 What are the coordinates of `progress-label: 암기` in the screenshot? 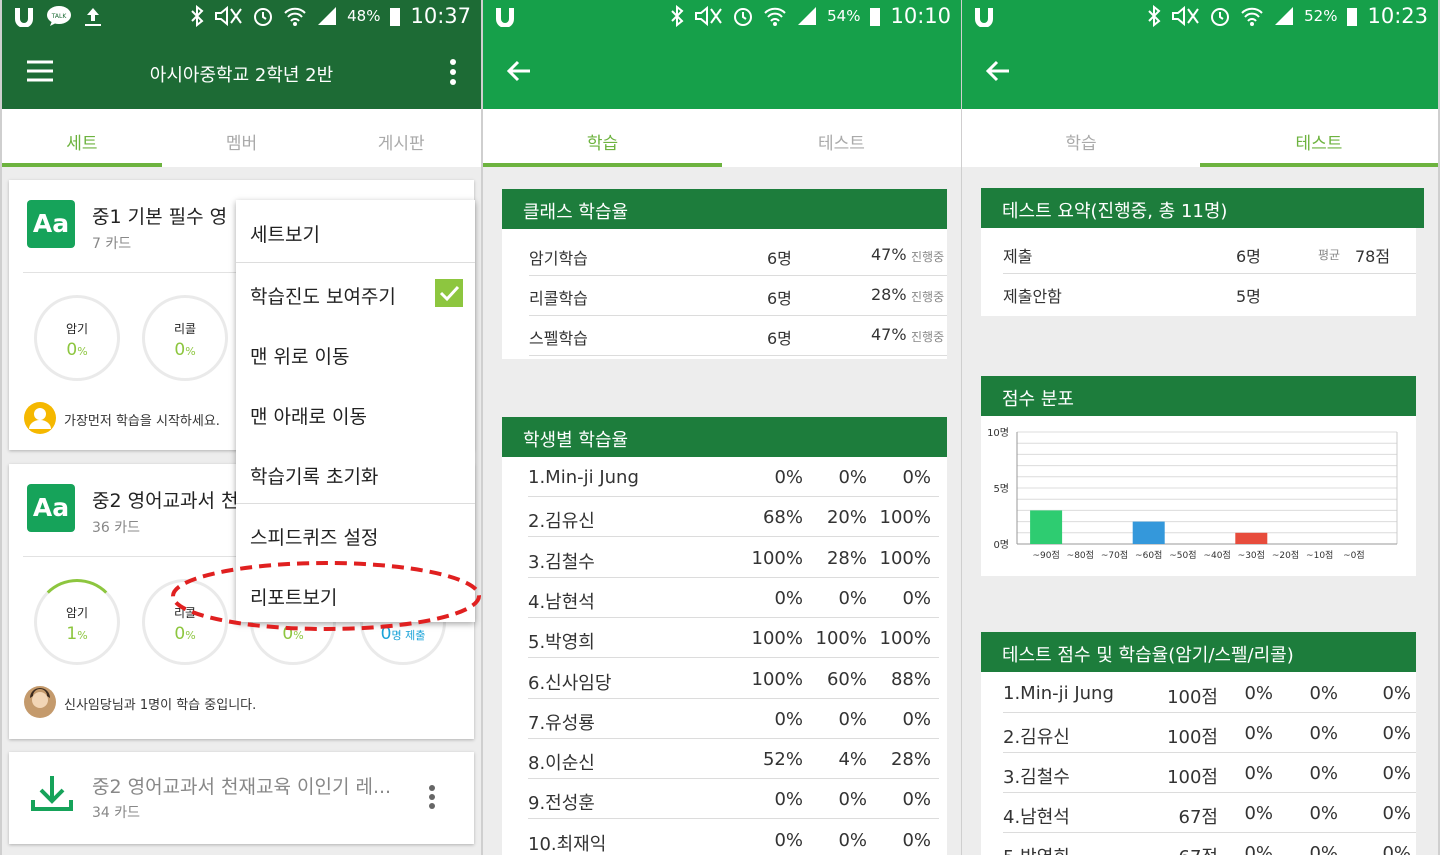 It's located at (77, 613).